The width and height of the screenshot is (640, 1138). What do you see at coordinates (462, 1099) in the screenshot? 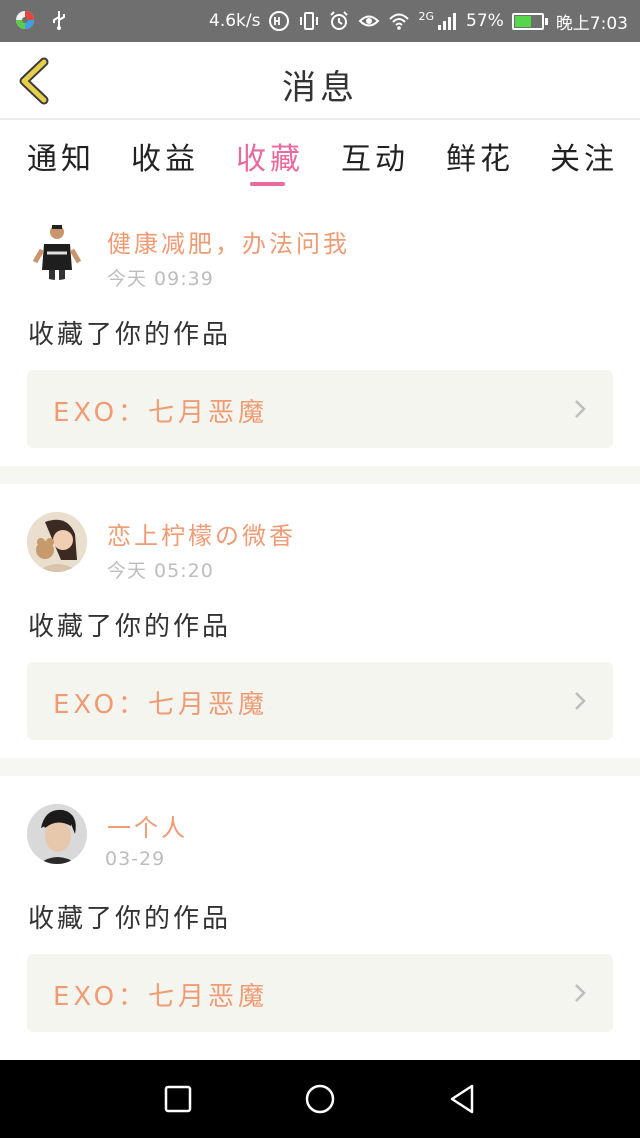
I see `back-triangle-icon` at bounding box center [462, 1099].